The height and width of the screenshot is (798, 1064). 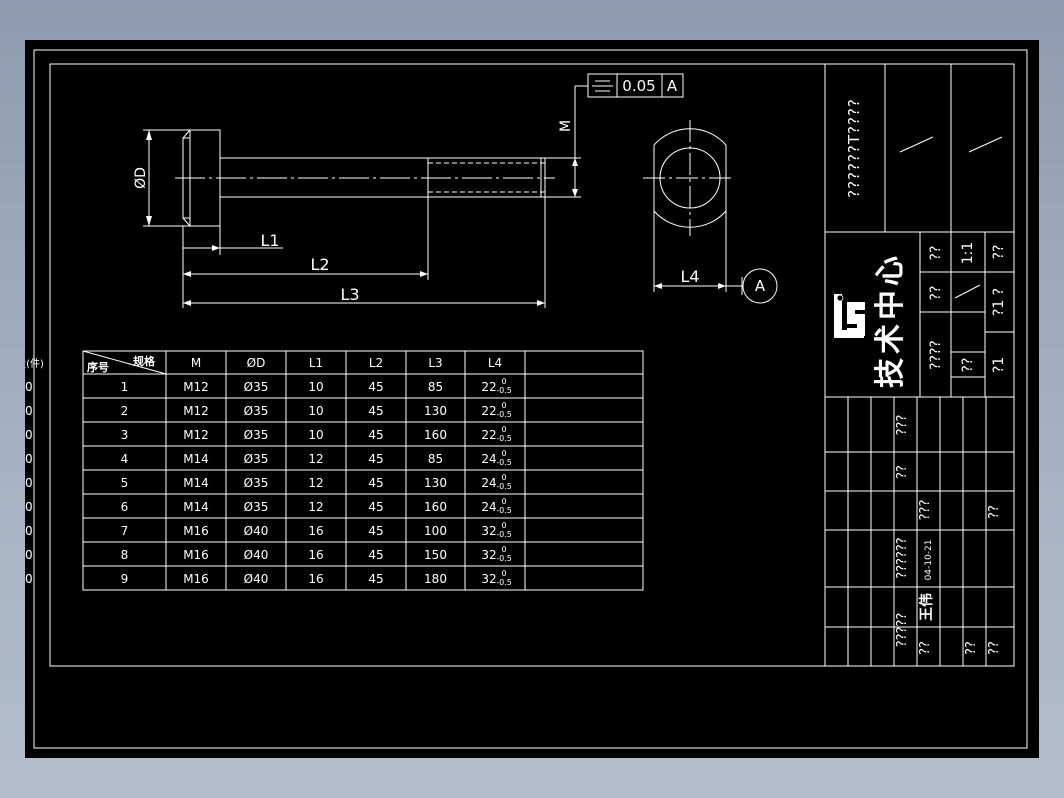 I want to click on tb-q-j: ???, so click(x=925, y=510).